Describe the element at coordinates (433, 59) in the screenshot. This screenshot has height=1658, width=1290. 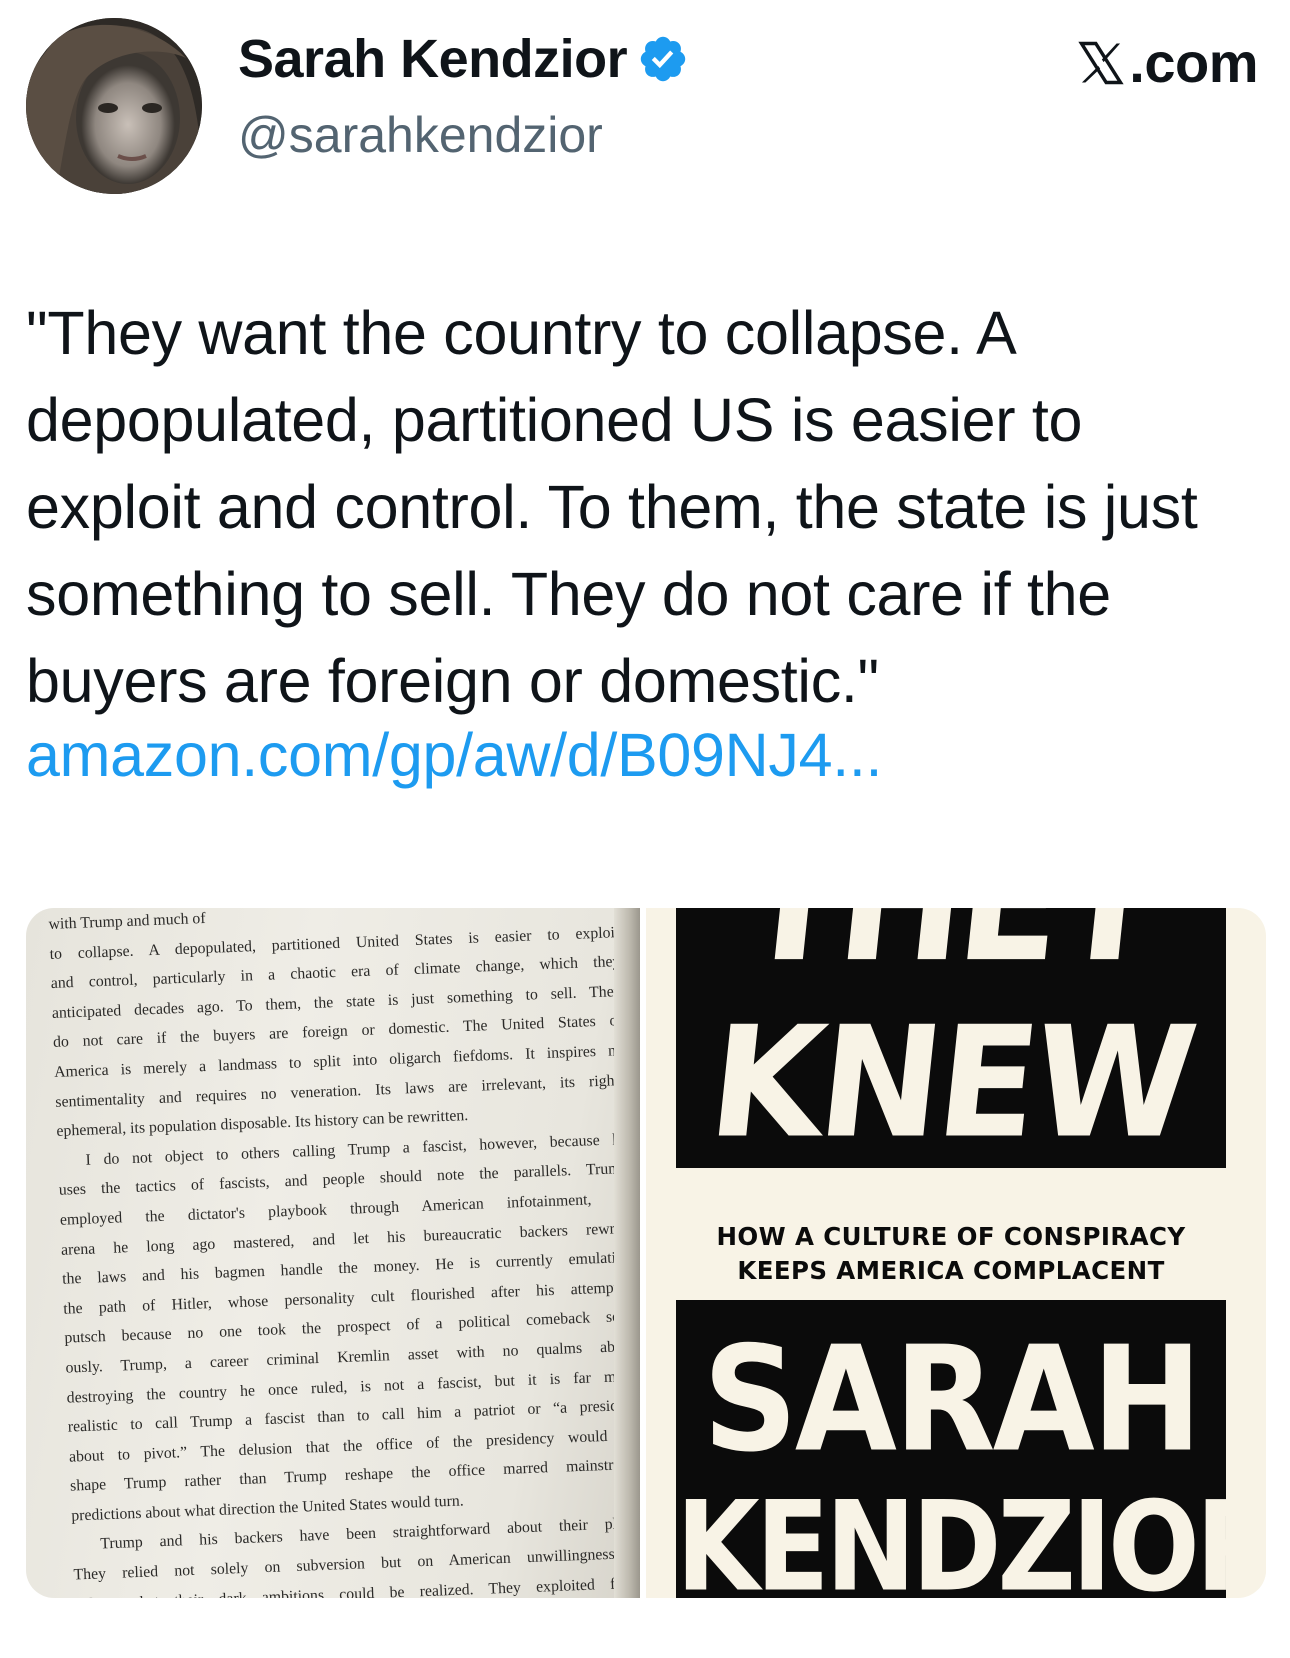
I see `author-display-name: Sarah Kendzior` at that location.